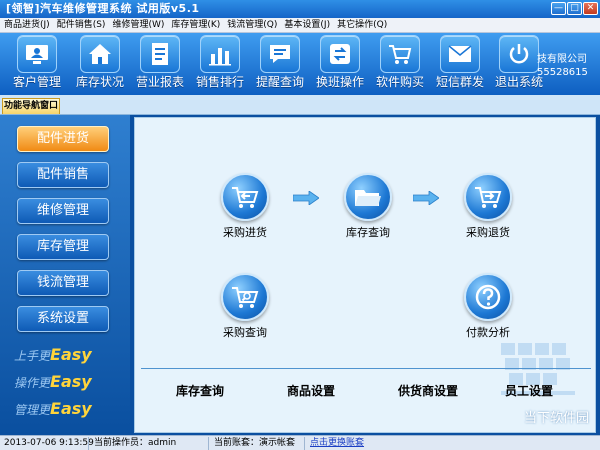  I want to click on link-supplier-settings: 供货商设置, so click(428, 390).